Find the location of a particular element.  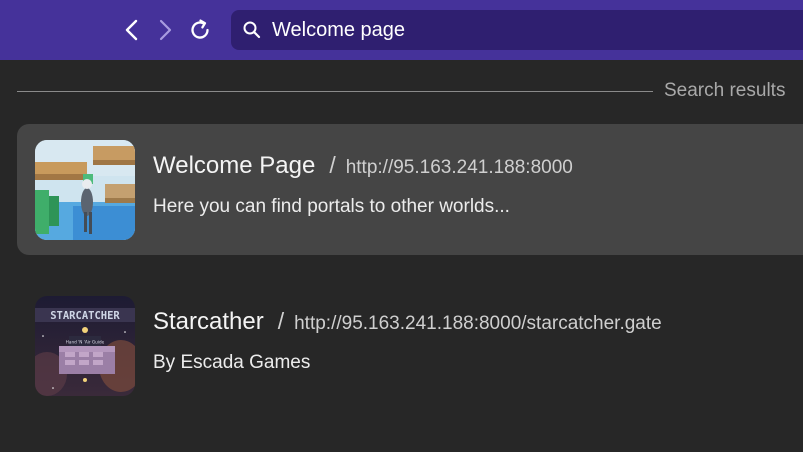

reload-button is located at coordinates (200, 30).